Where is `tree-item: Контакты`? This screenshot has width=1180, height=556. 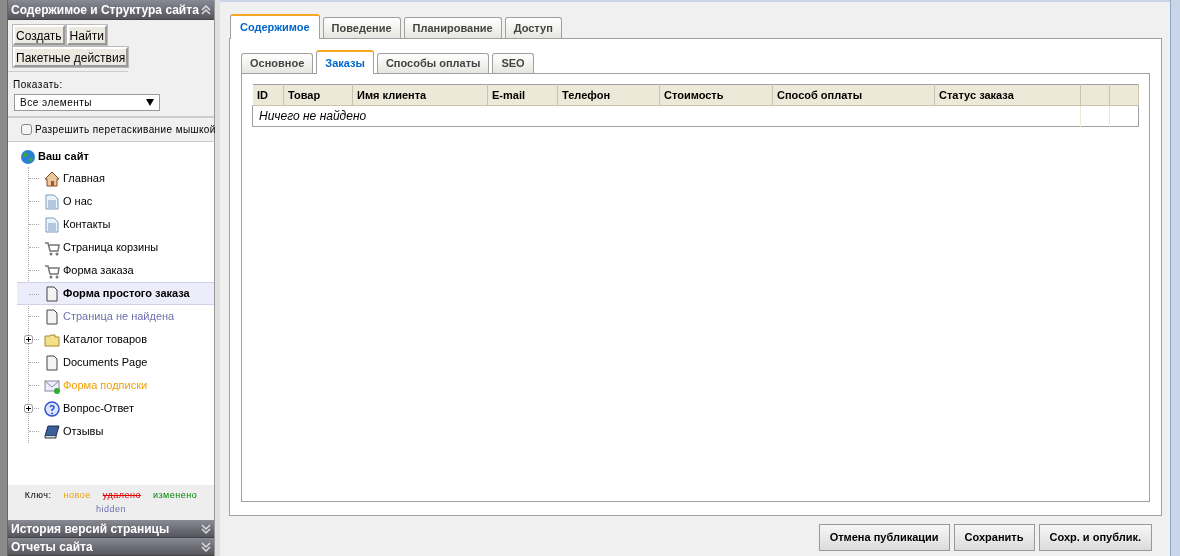 tree-item: Контакты is located at coordinates (87, 224).